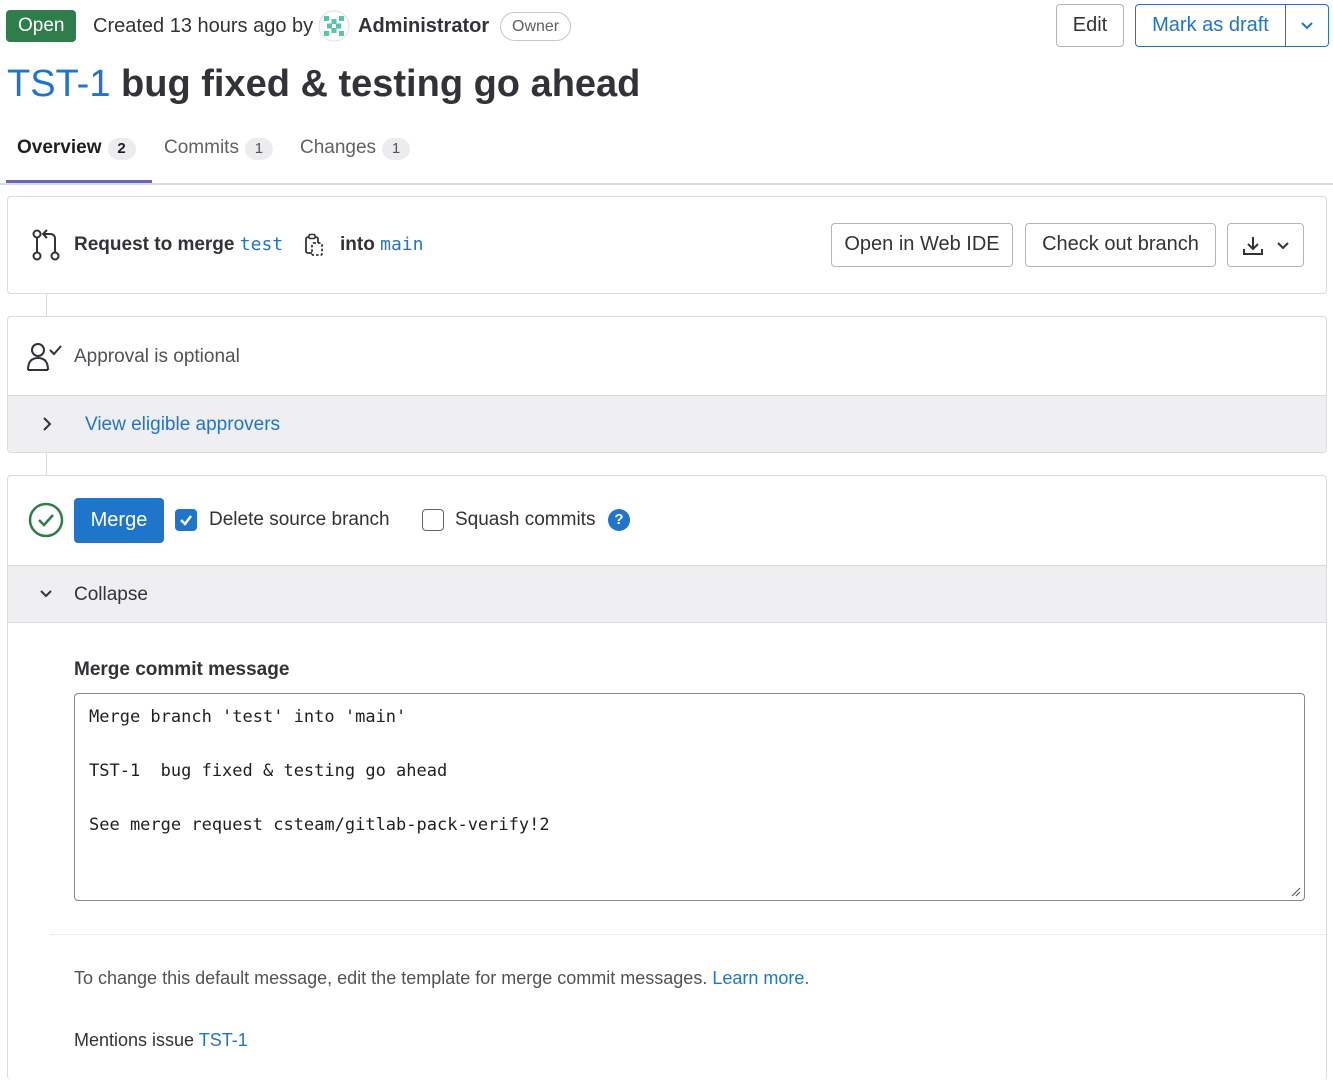 The width and height of the screenshot is (1333, 1080). I want to click on commit-message-line: Merge branch 'test' into 'main', so click(248, 717).